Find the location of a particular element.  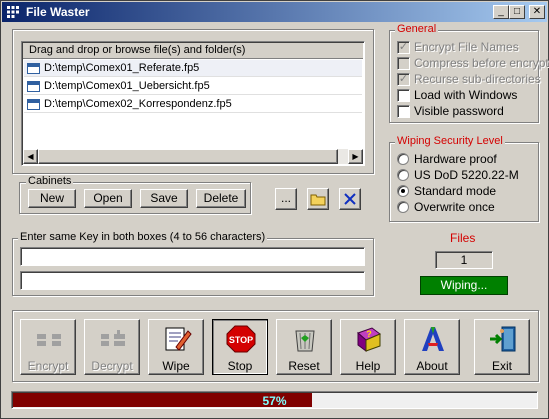

stop-sign-icon: STOP is located at coordinates (241, 339).